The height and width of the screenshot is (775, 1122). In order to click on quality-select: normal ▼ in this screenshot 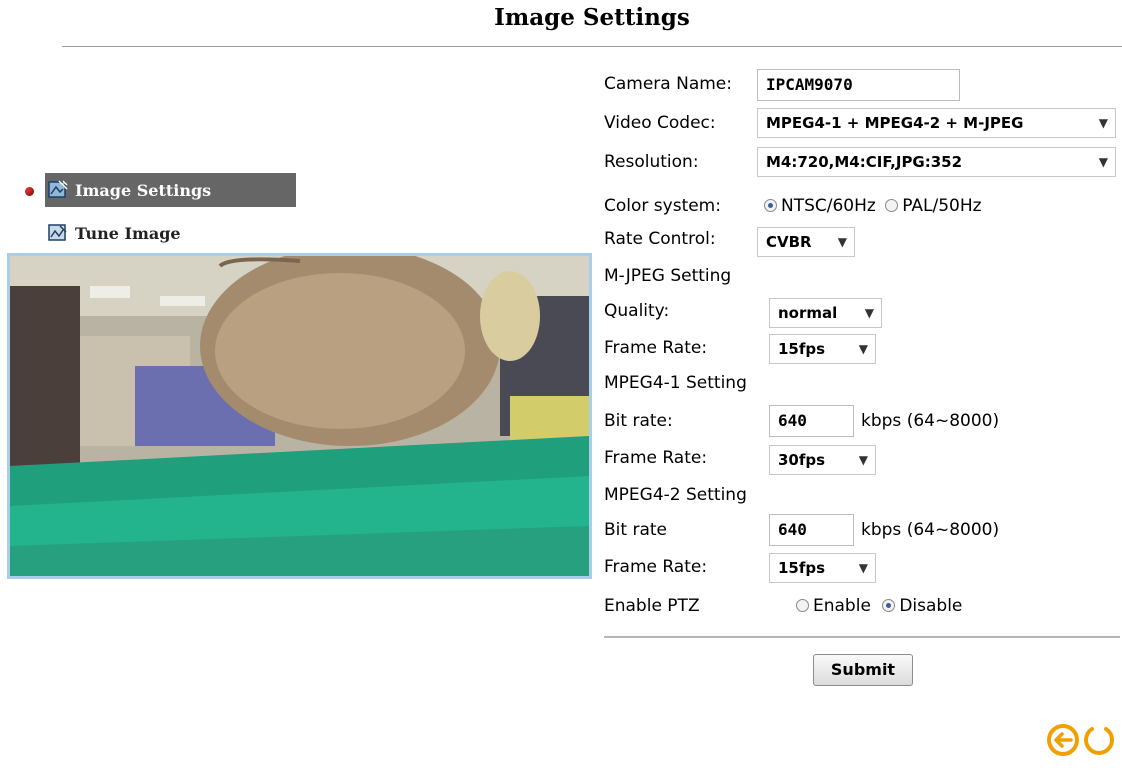, I will do `click(825, 313)`.